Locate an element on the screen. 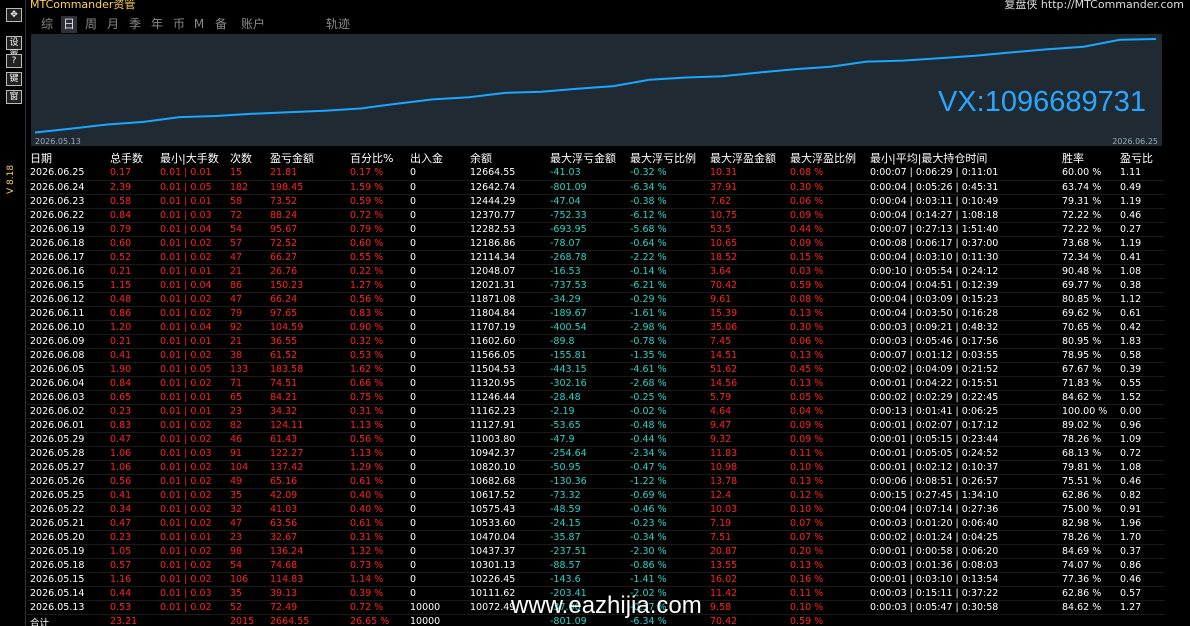  cell-14: 1.19 is located at coordinates (1141, 243).